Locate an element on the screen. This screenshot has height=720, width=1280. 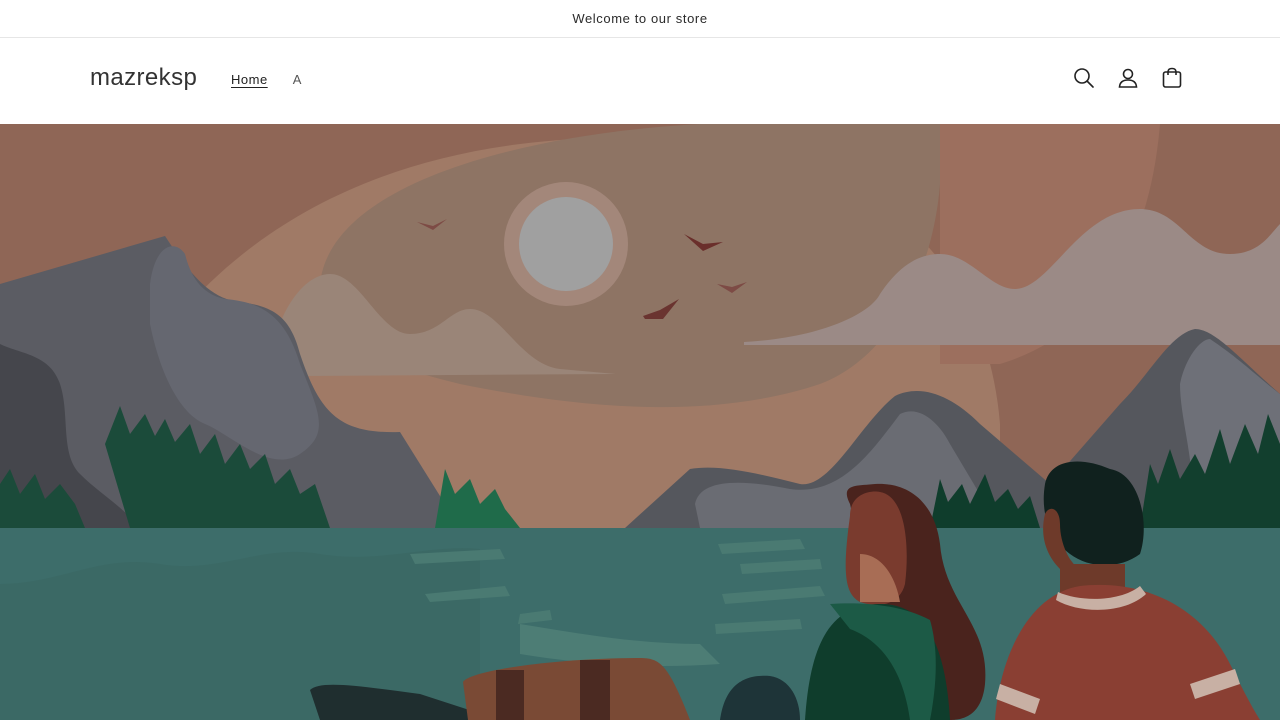
account-icon is located at coordinates (1128, 80).